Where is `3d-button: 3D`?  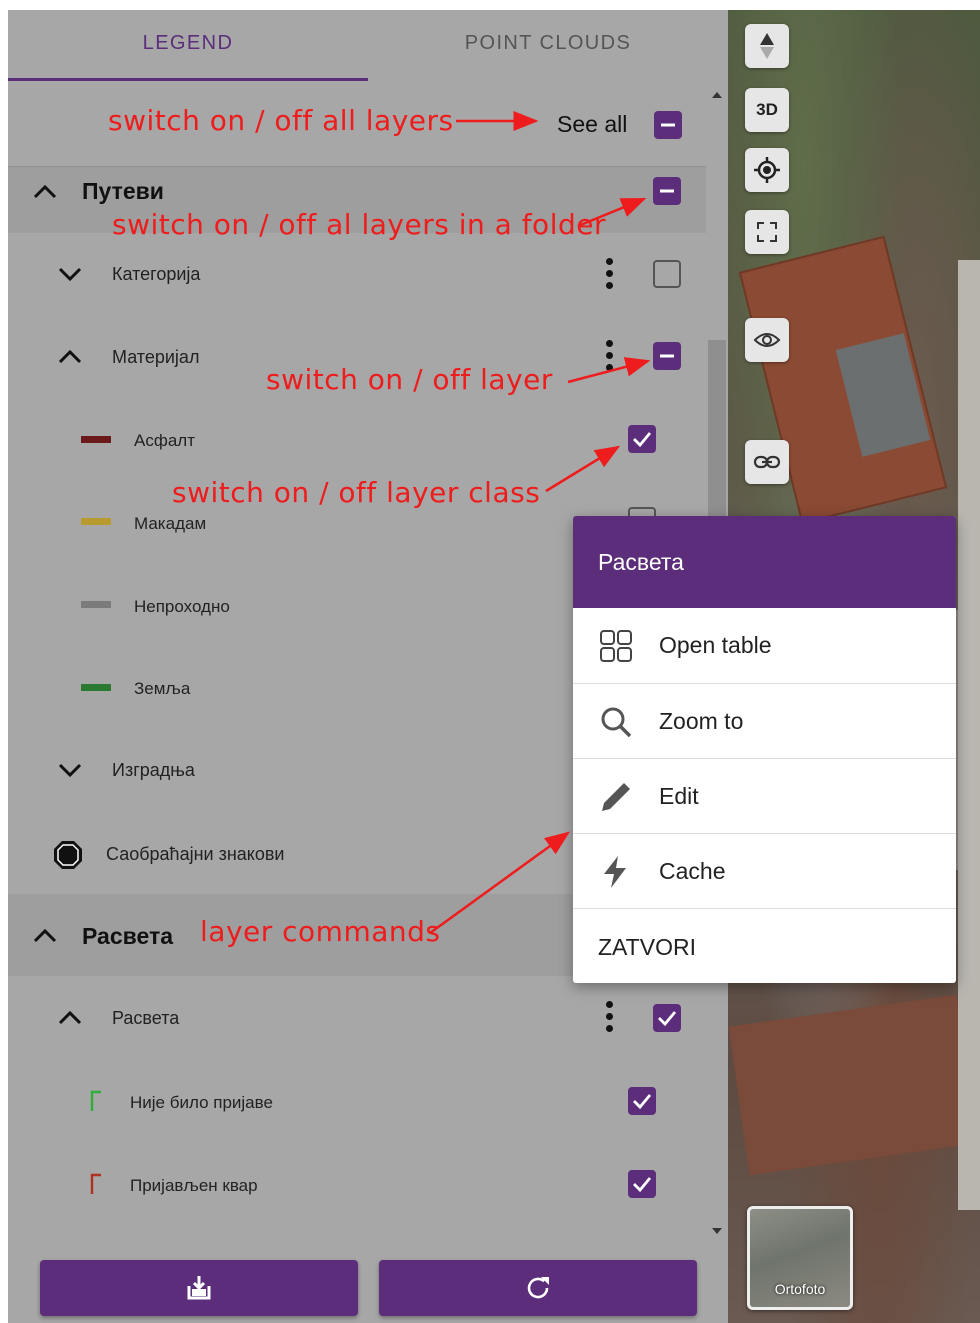 3d-button: 3D is located at coordinates (767, 110).